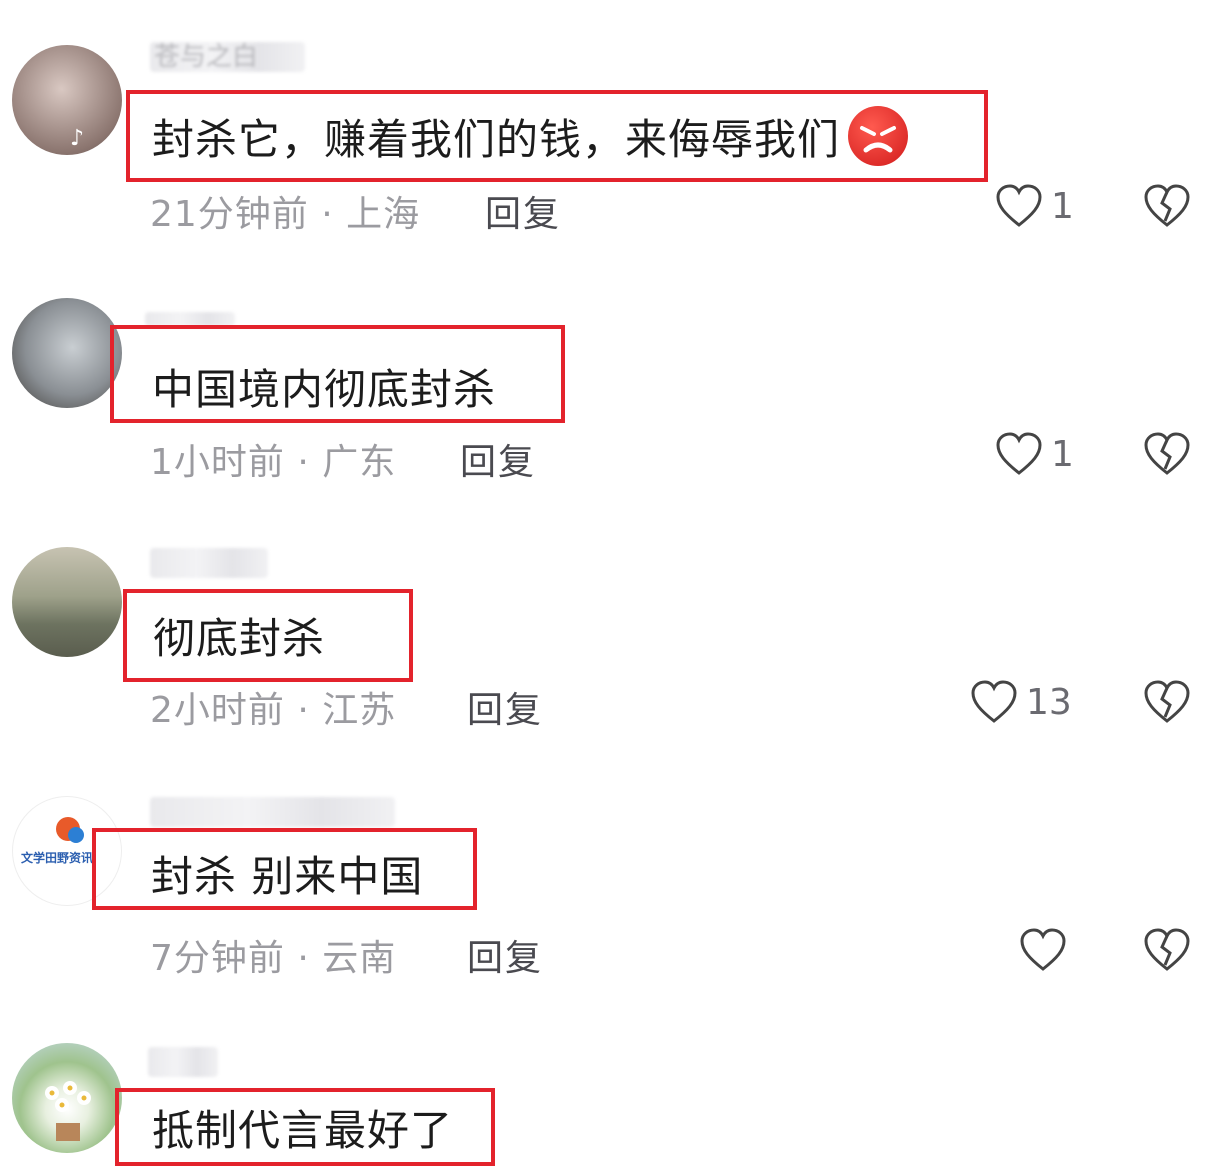  I want to click on tiktok-logo-icon: ♪, so click(77, 138).